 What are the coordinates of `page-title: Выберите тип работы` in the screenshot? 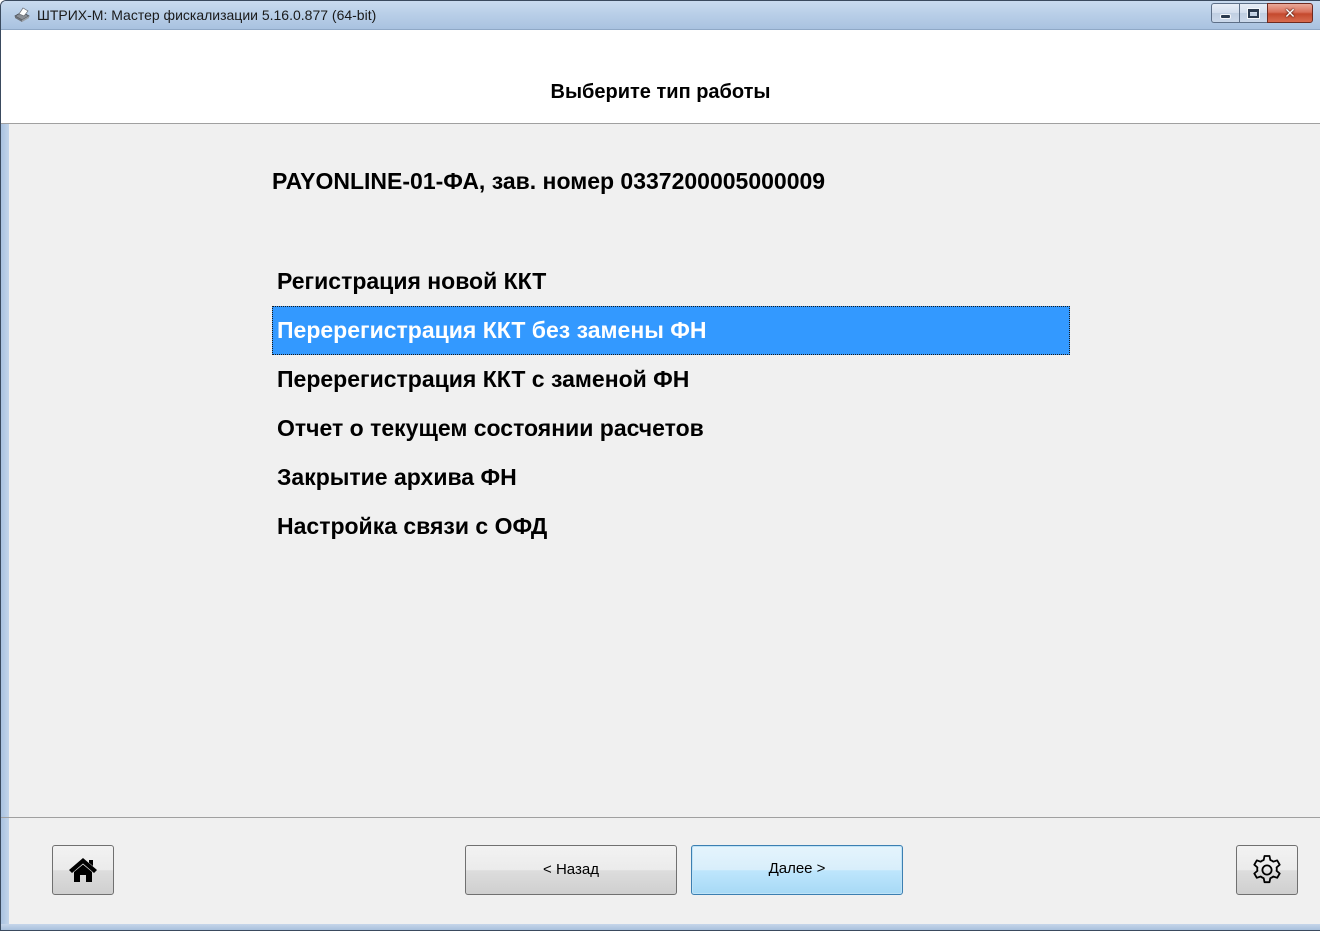 It's located at (660, 92).